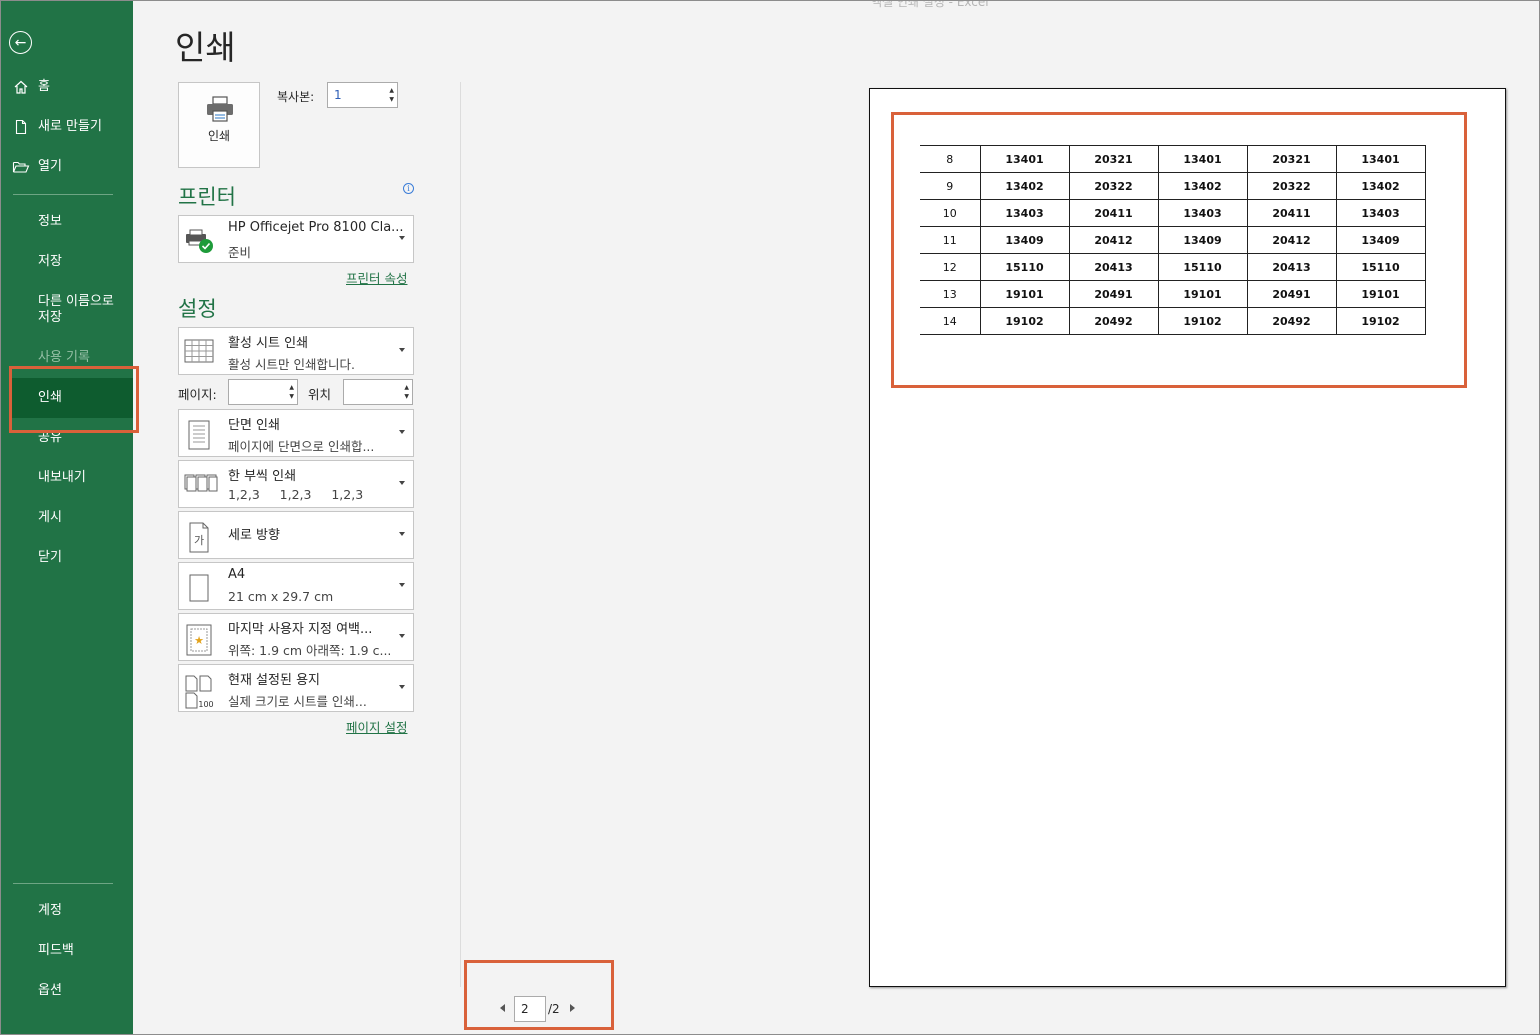  I want to click on back-arrow-icon: ←, so click(20, 42).